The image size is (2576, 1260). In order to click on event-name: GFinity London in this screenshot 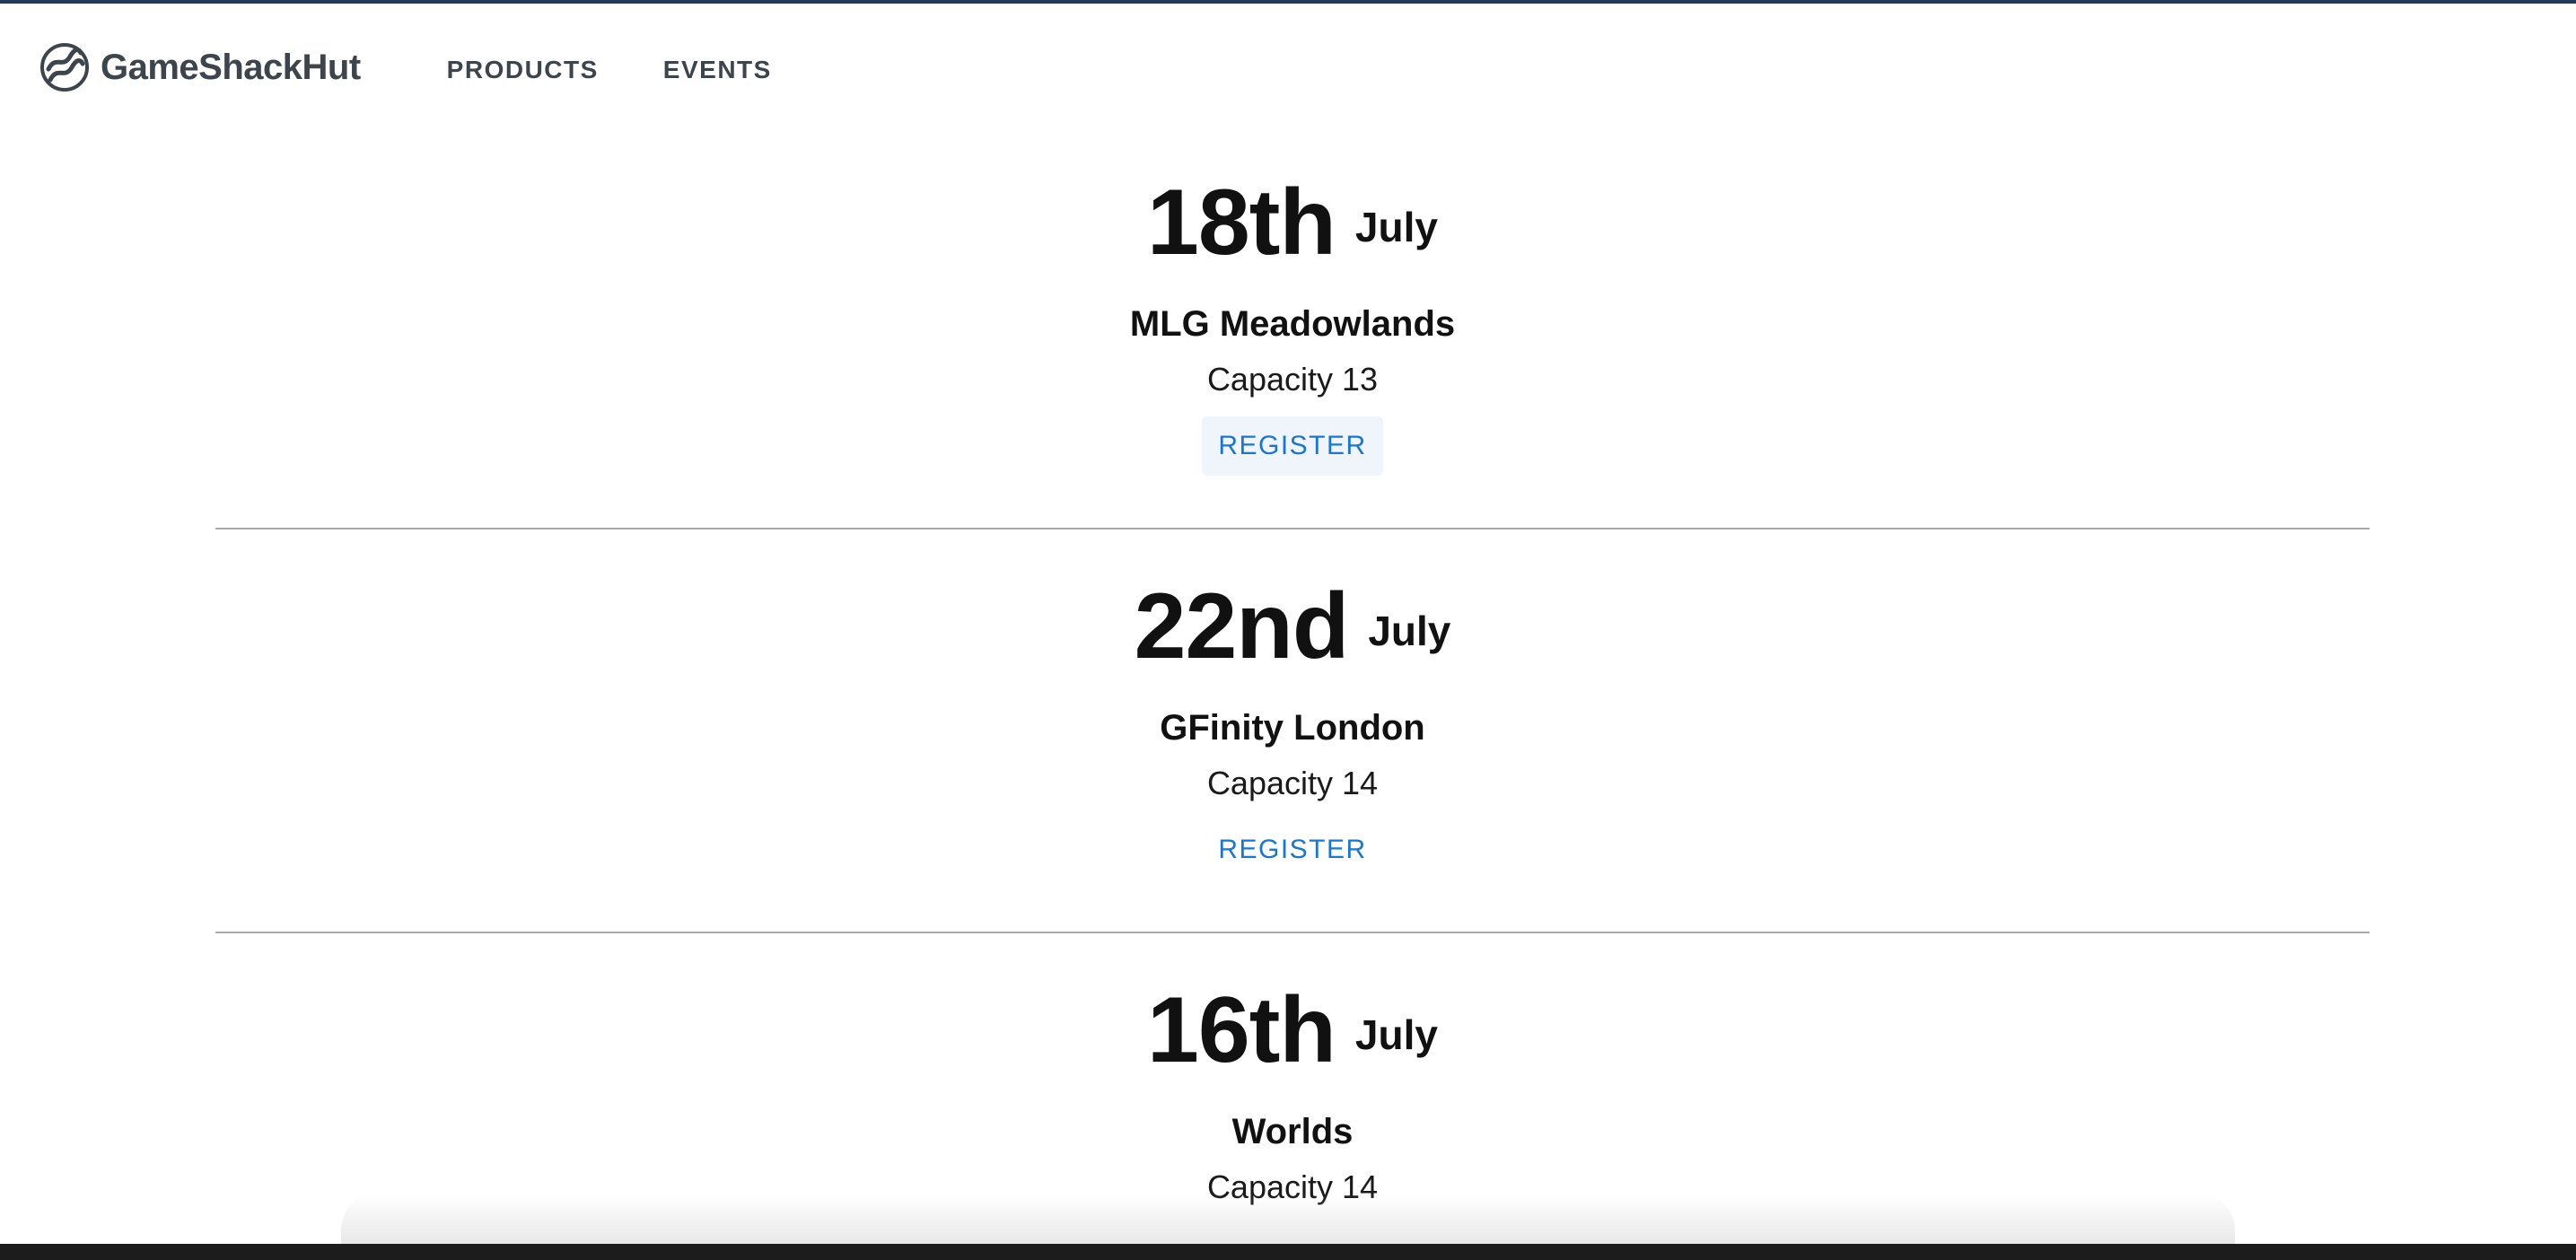, I will do `click(1292, 728)`.